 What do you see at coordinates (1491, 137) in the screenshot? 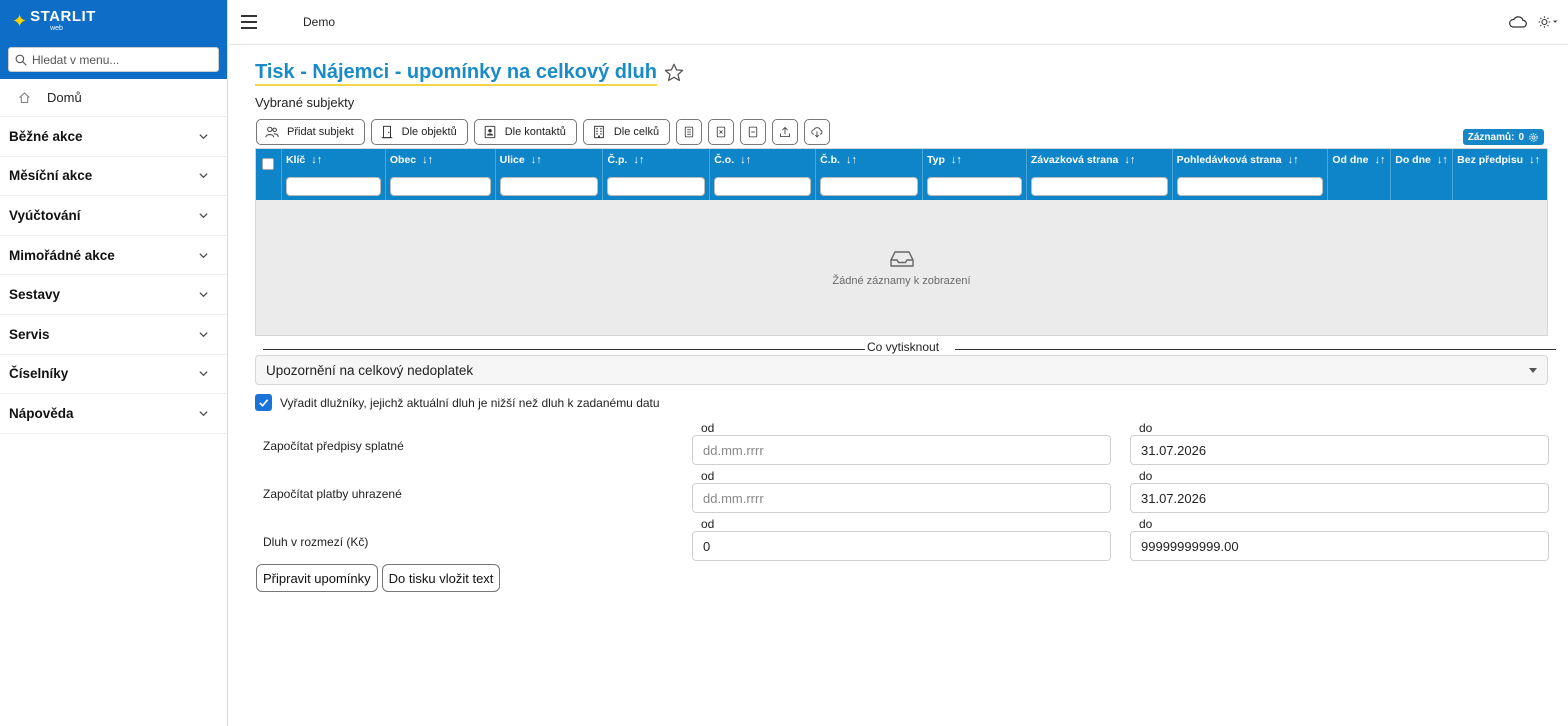
I see `records-label: Záznamů:` at bounding box center [1491, 137].